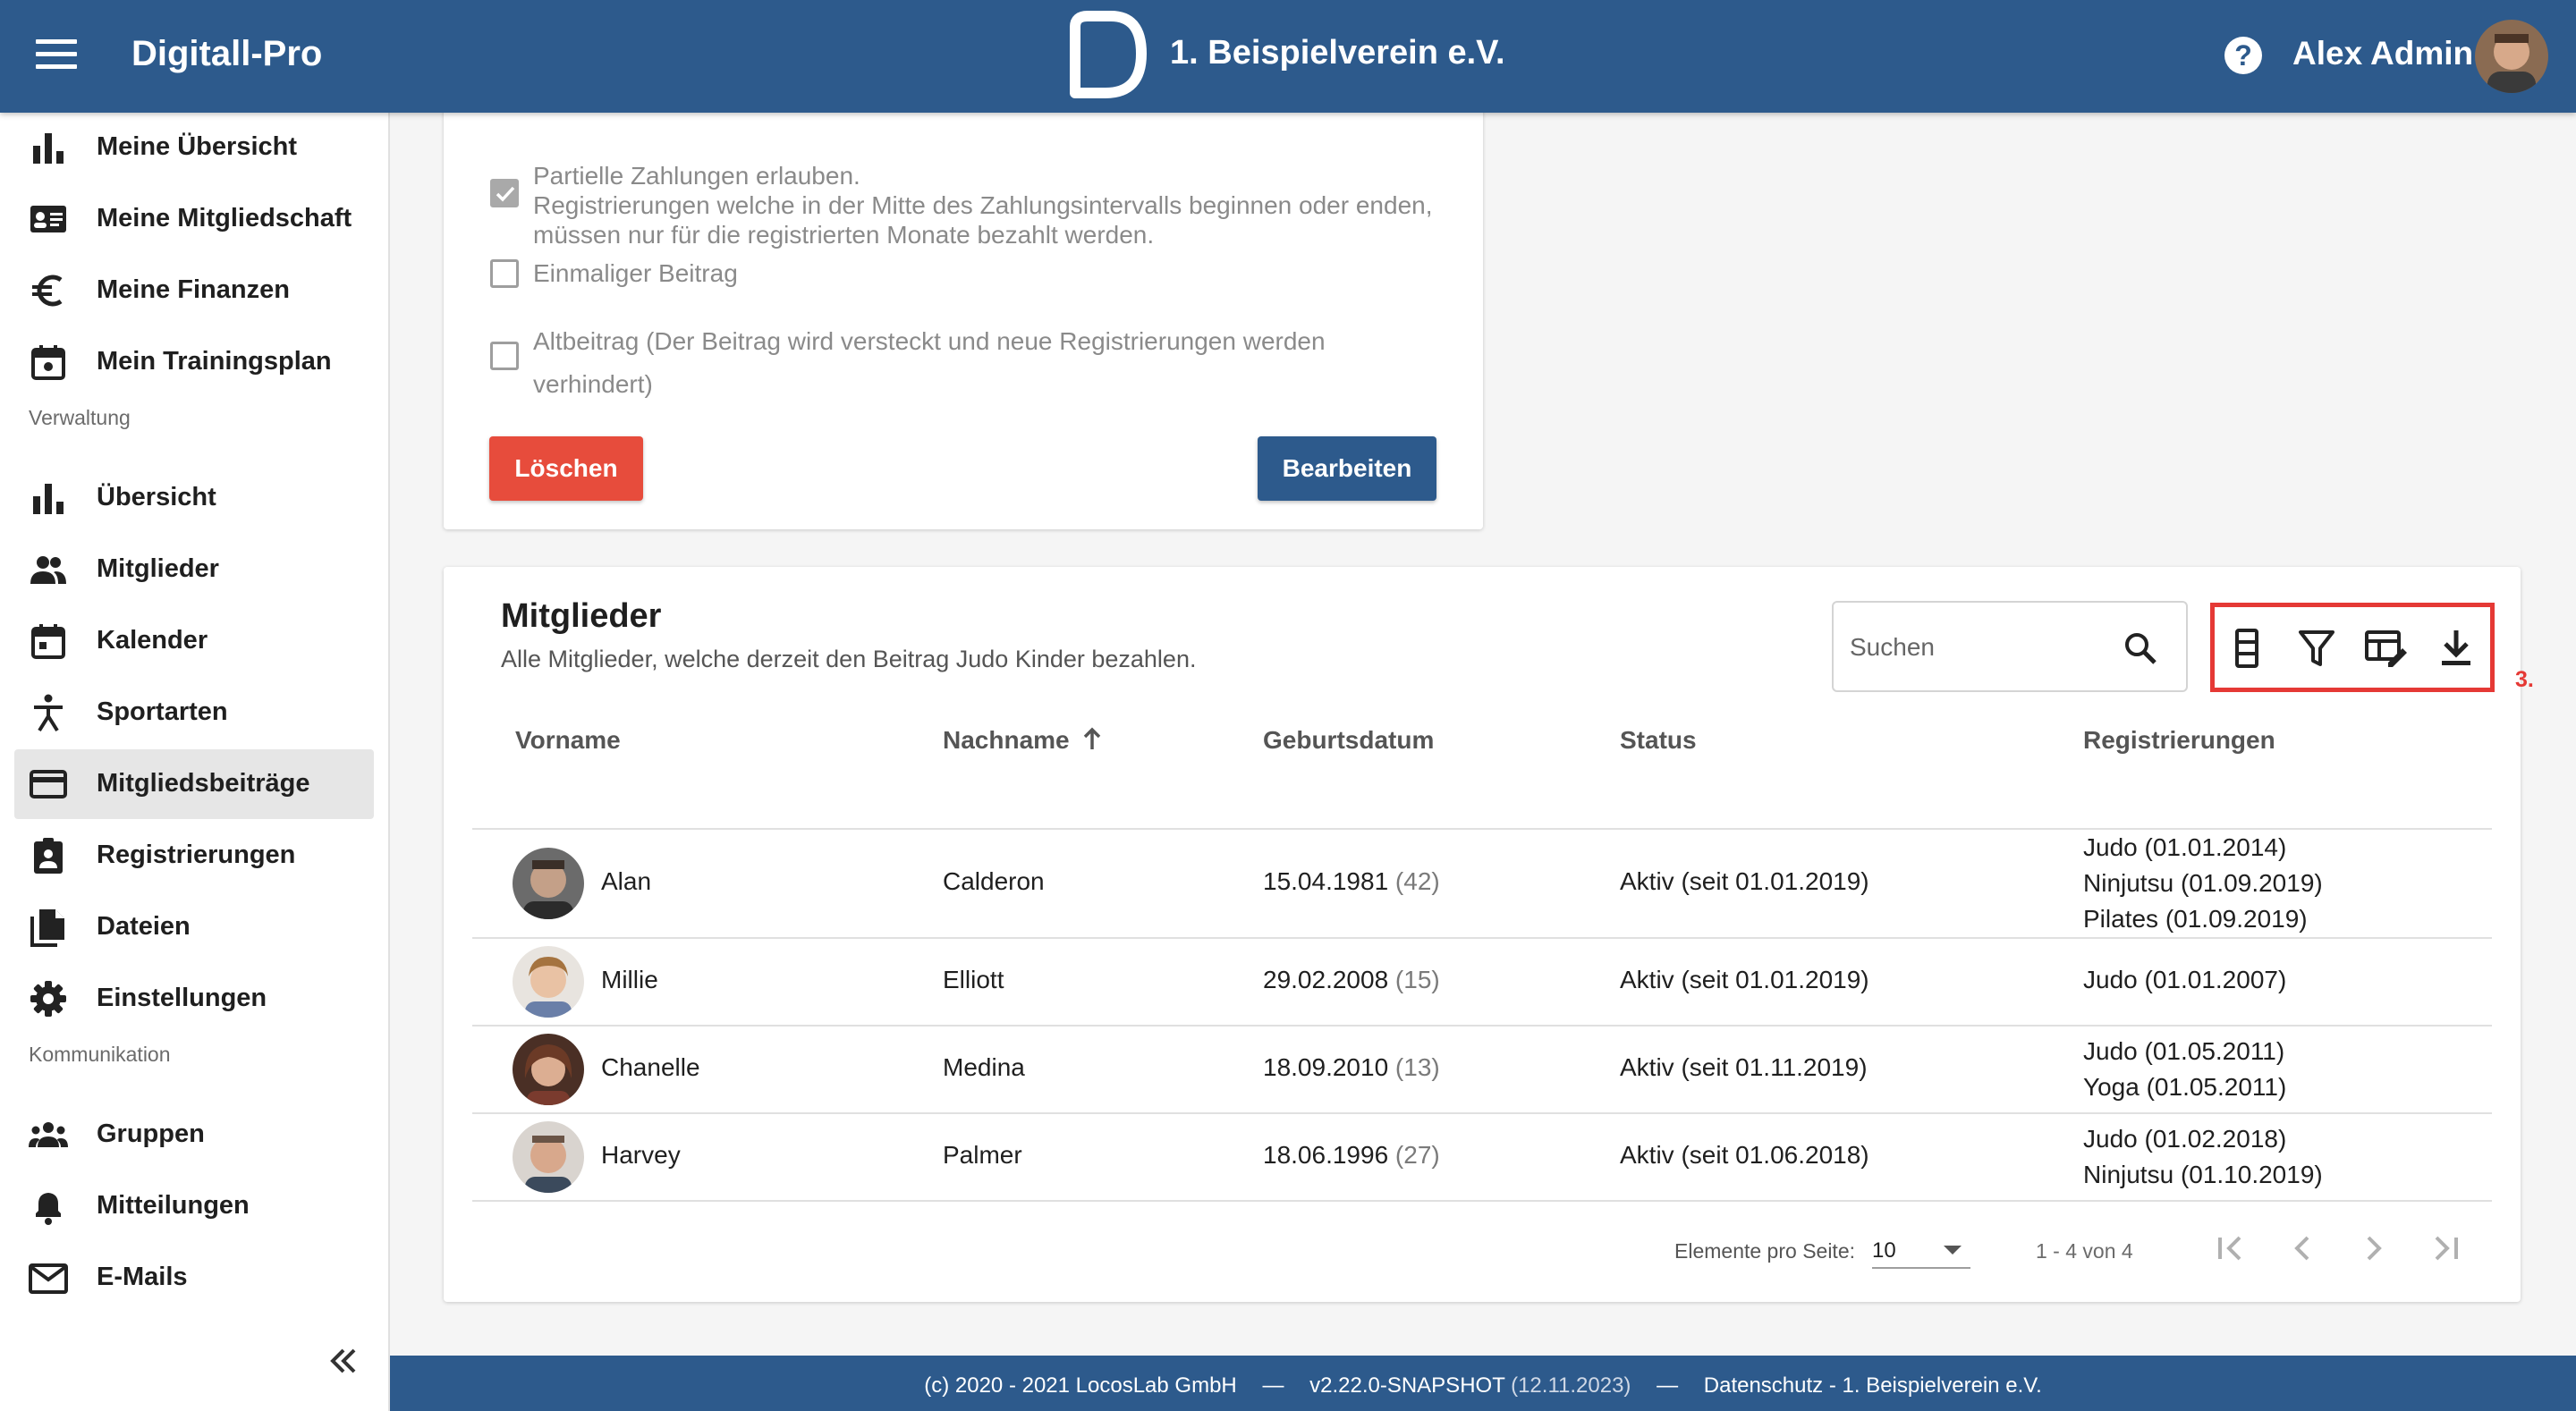 This screenshot has height=1411, width=2576. What do you see at coordinates (56, 56) in the screenshot?
I see `menu-icon` at bounding box center [56, 56].